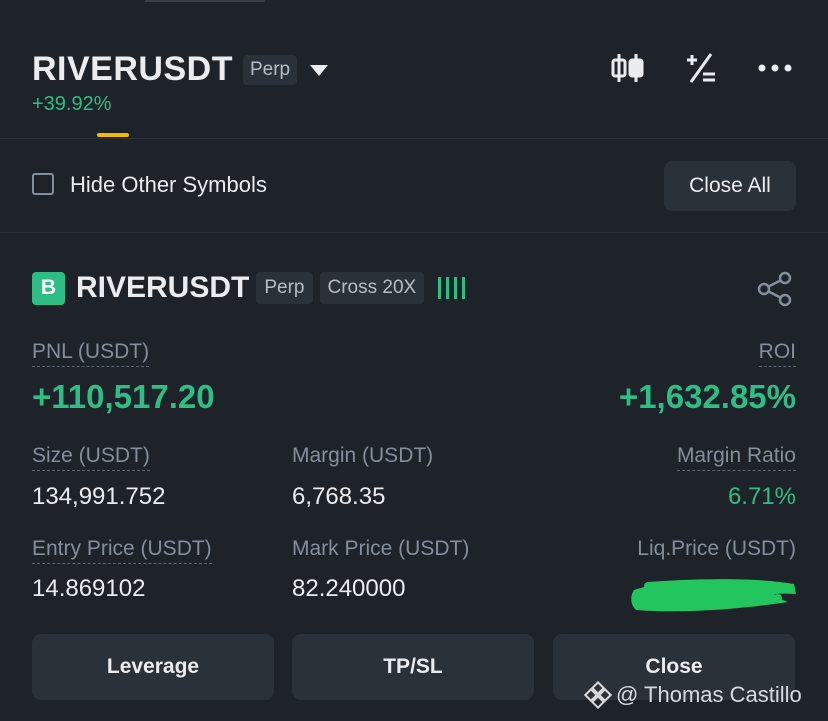  Describe the element at coordinates (716, 548) in the screenshot. I see `liq-price-label: Liq.Price (USDT)` at that location.